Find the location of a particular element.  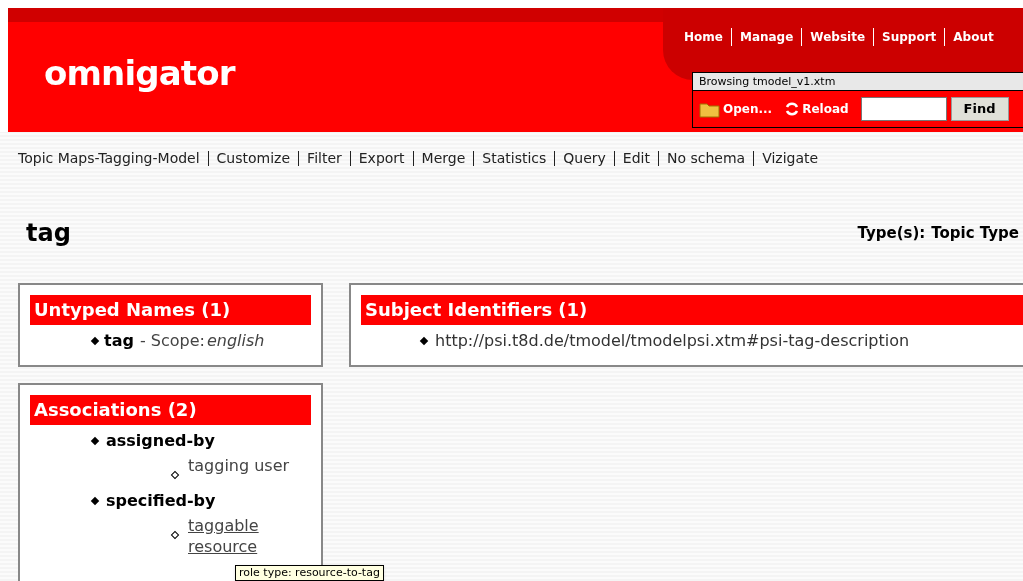

menu-link: Filter is located at coordinates (324, 158).